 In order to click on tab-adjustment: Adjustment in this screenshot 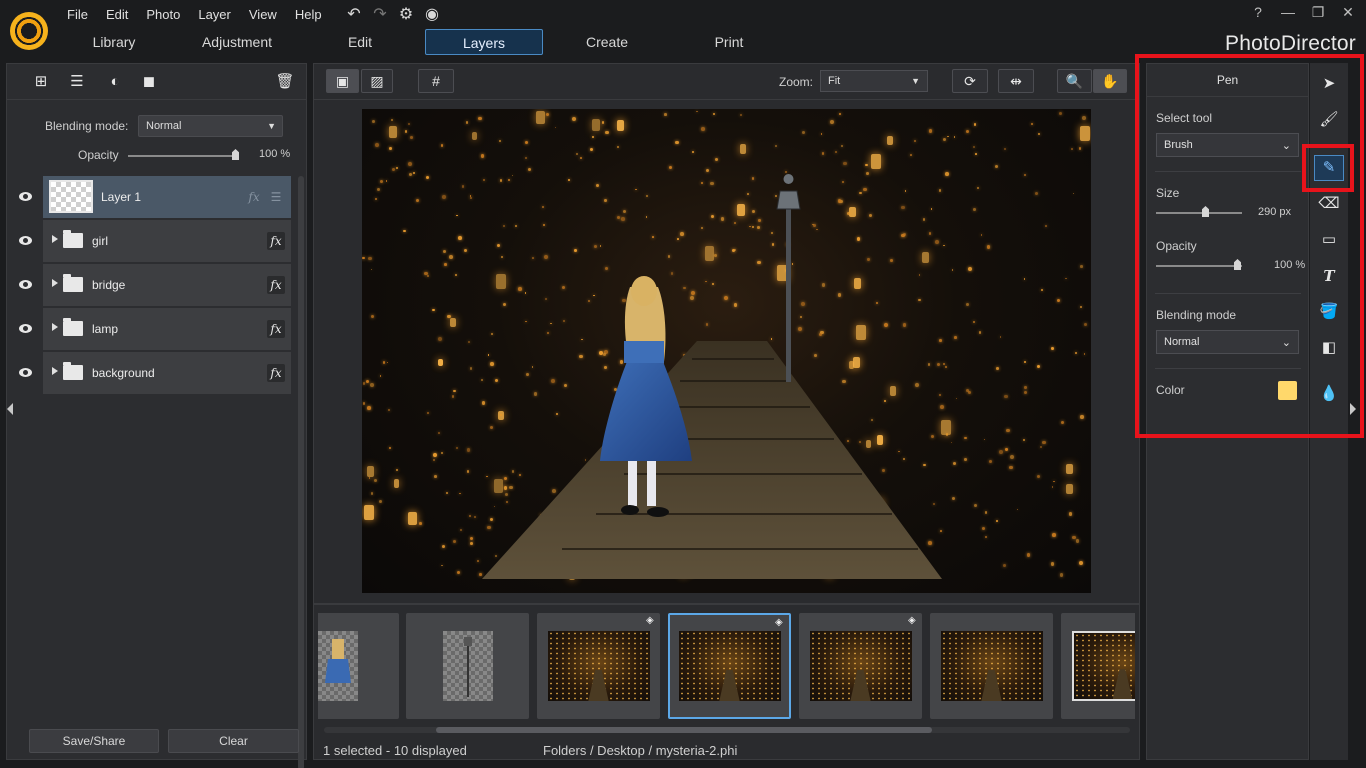, I will do `click(237, 42)`.